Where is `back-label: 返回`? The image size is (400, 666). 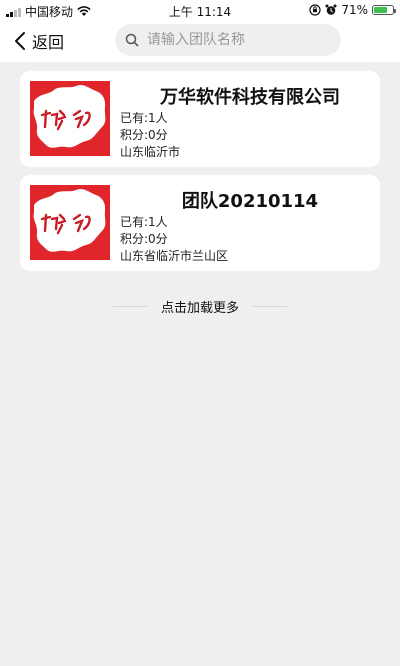
back-label: 返回 is located at coordinates (48, 42).